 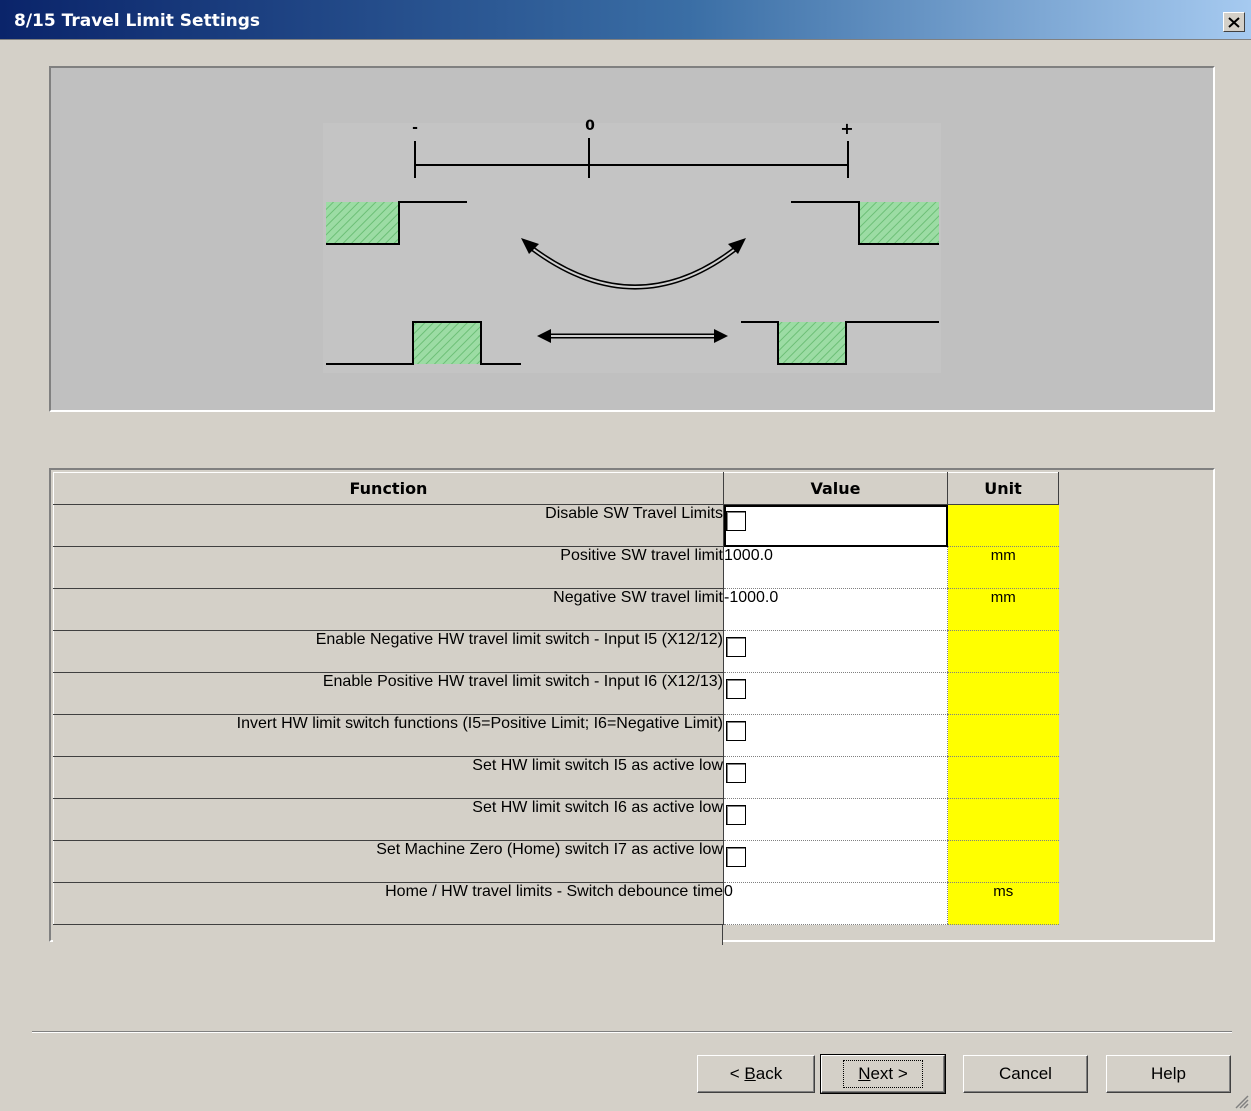 I want to click on enable-positive-hw-limit-checkbox, so click(x=736, y=689).